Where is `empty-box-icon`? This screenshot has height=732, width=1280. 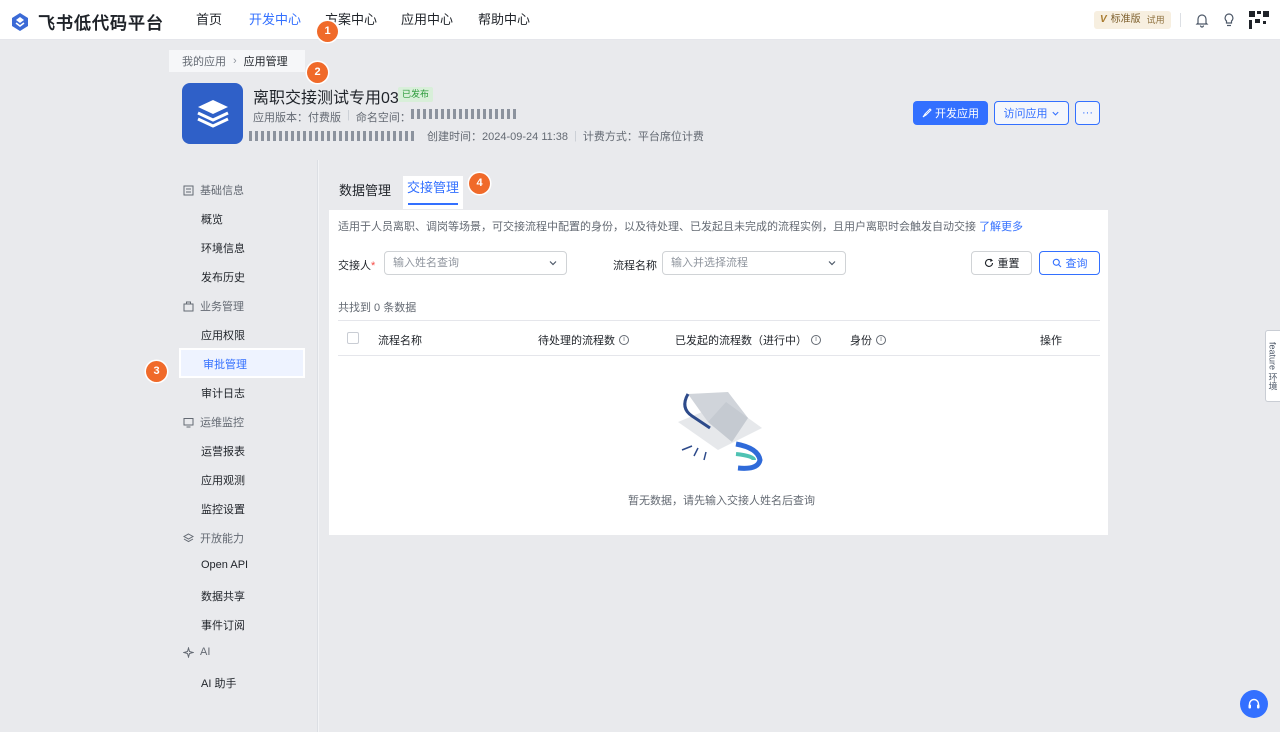
empty-box-icon is located at coordinates (720, 431).